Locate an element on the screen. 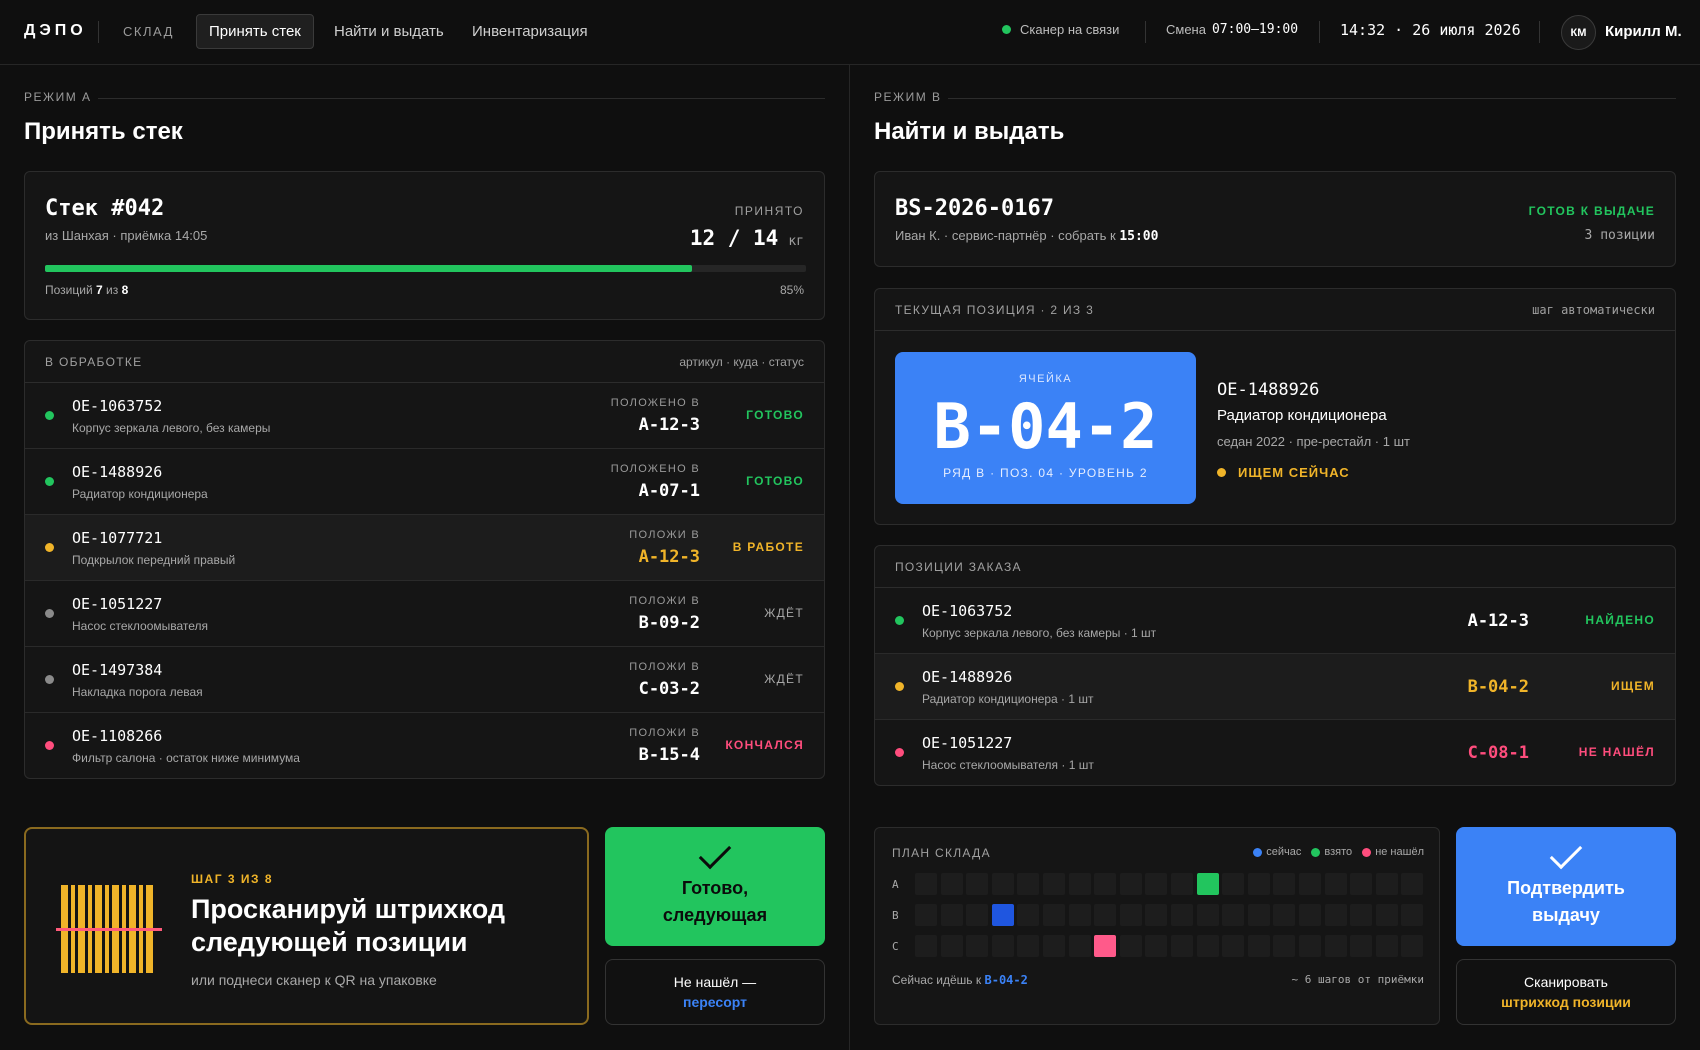 The height and width of the screenshot is (1050, 1700). processing-columns: артикул · куда · статус is located at coordinates (741, 362).